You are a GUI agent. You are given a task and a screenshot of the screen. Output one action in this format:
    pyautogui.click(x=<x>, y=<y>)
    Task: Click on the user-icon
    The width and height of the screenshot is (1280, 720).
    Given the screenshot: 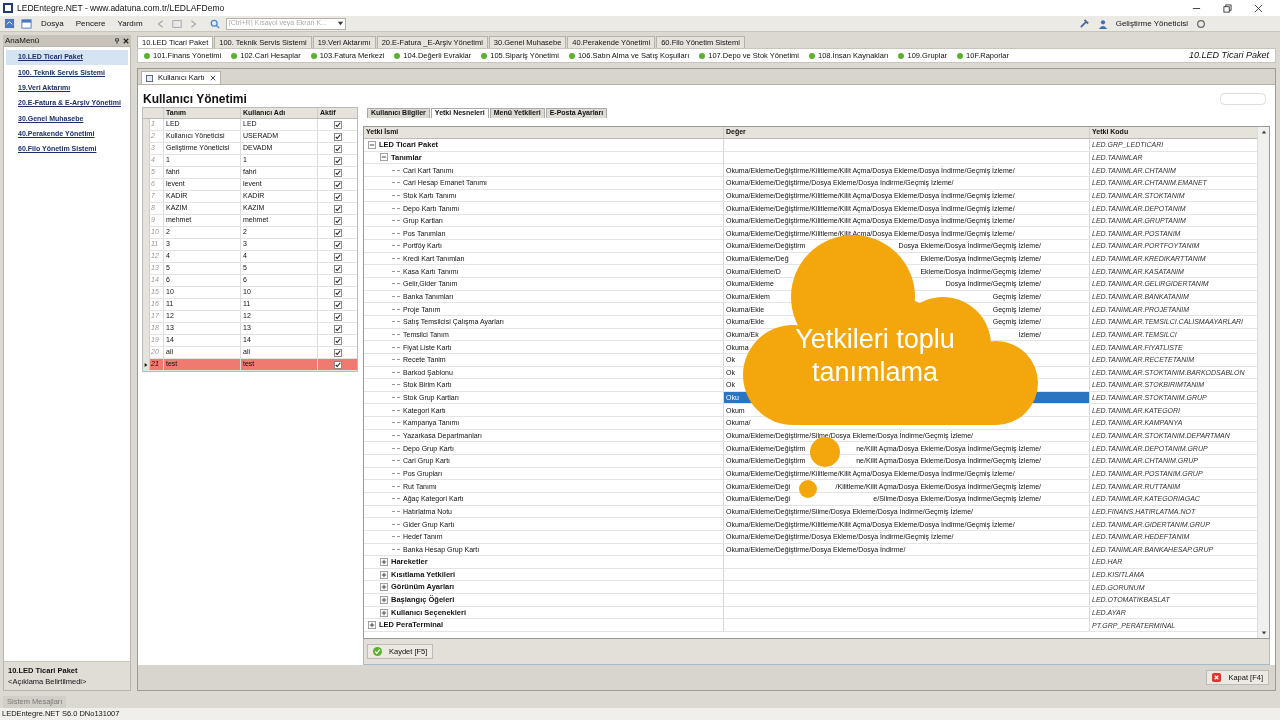 What is the action you would take?
    pyautogui.click(x=1102, y=23)
    